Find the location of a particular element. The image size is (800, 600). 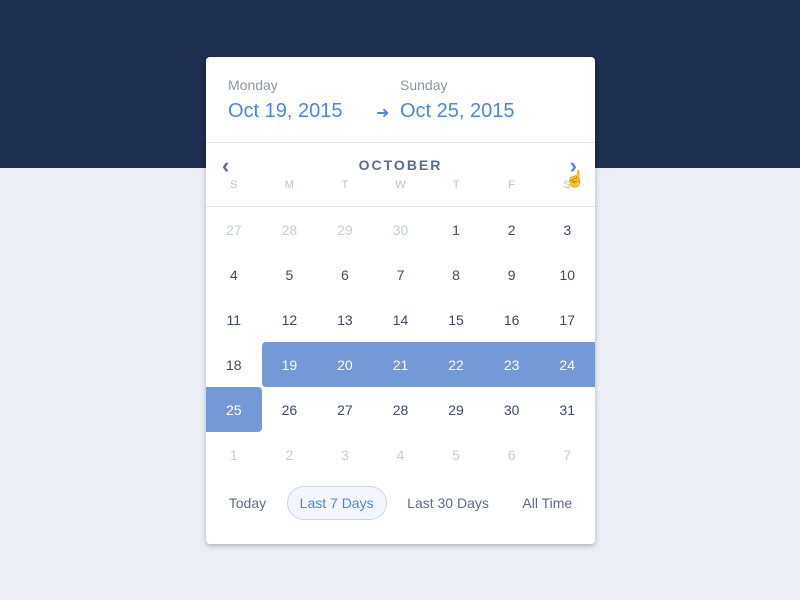

calendar-day: 15 is located at coordinates (456, 319).